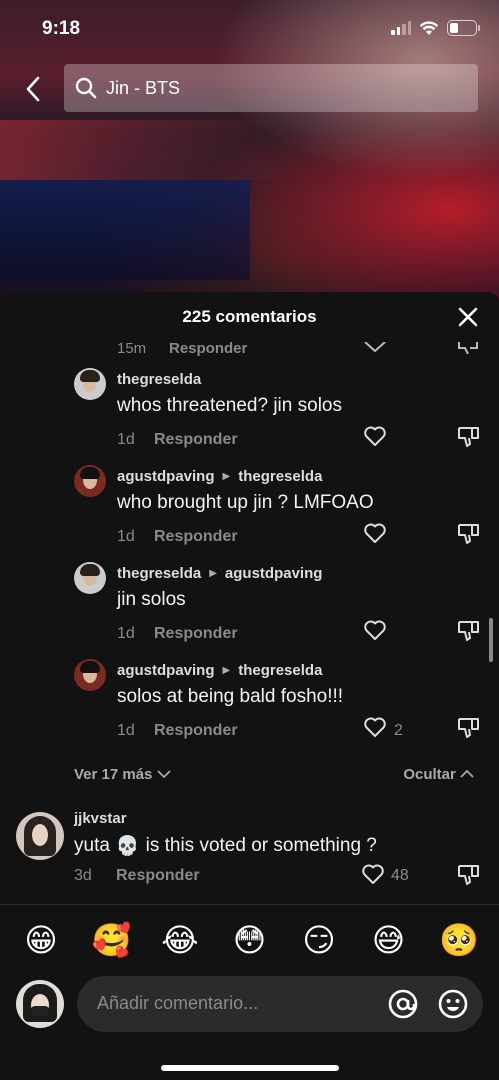 This screenshot has height=1080, width=499. Describe the element at coordinates (250, 1068) in the screenshot. I see `home-indicator` at that location.